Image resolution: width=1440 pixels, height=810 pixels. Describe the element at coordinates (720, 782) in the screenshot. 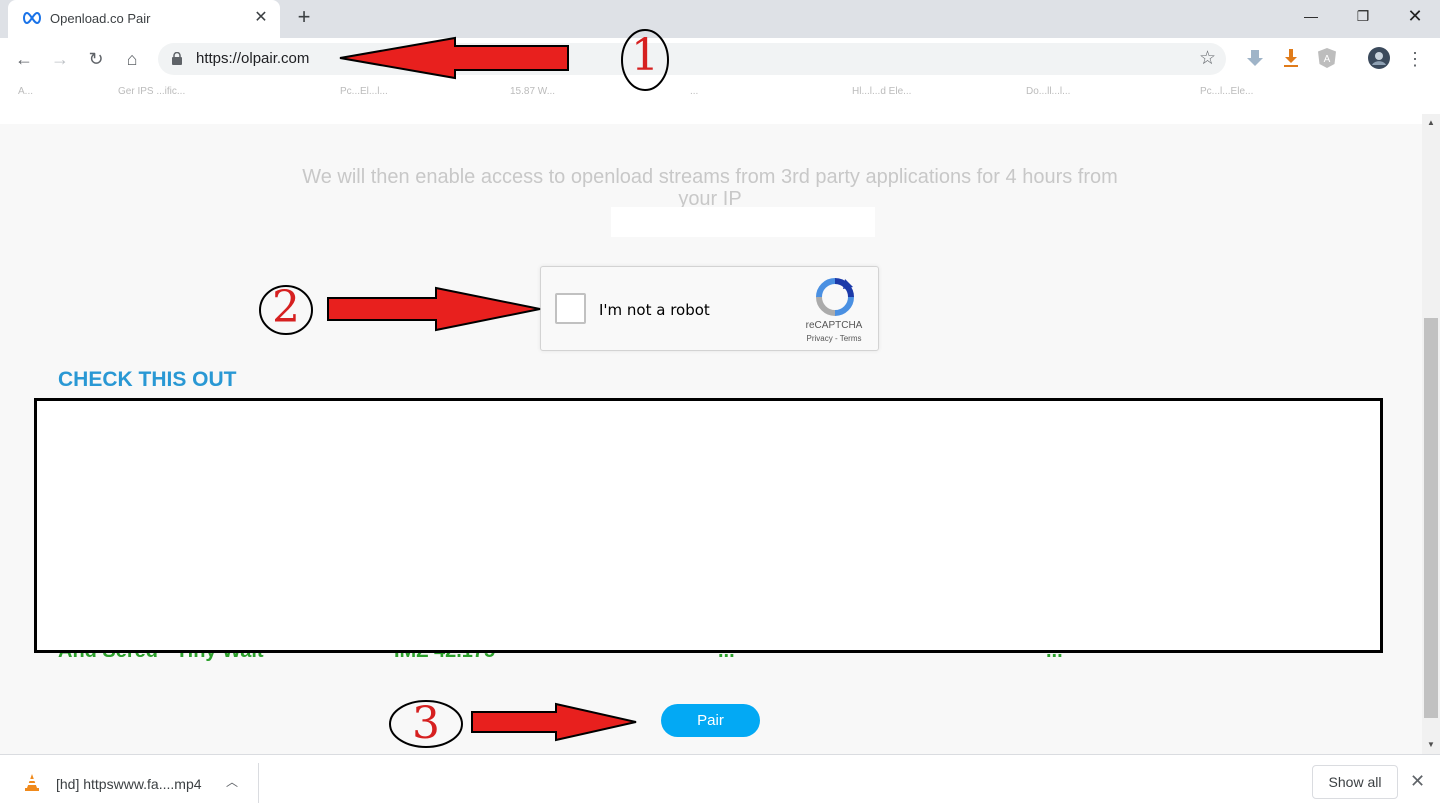

I see `download-bar: [hd] httpswww.fa....mp4 ︿ Show all ✕` at that location.